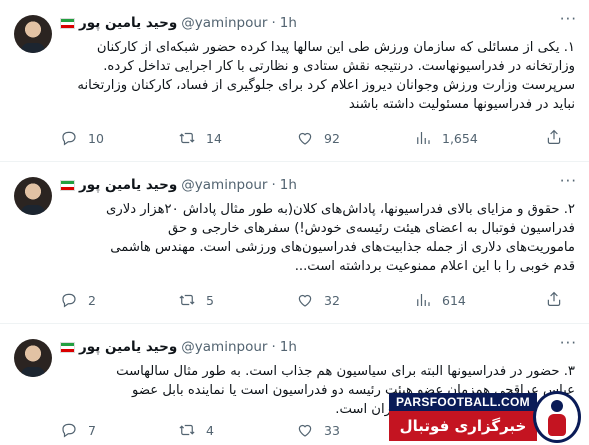  Describe the element at coordinates (463, 402) in the screenshot. I see `watermark-site: PARSFOOTBALL.COM` at that location.